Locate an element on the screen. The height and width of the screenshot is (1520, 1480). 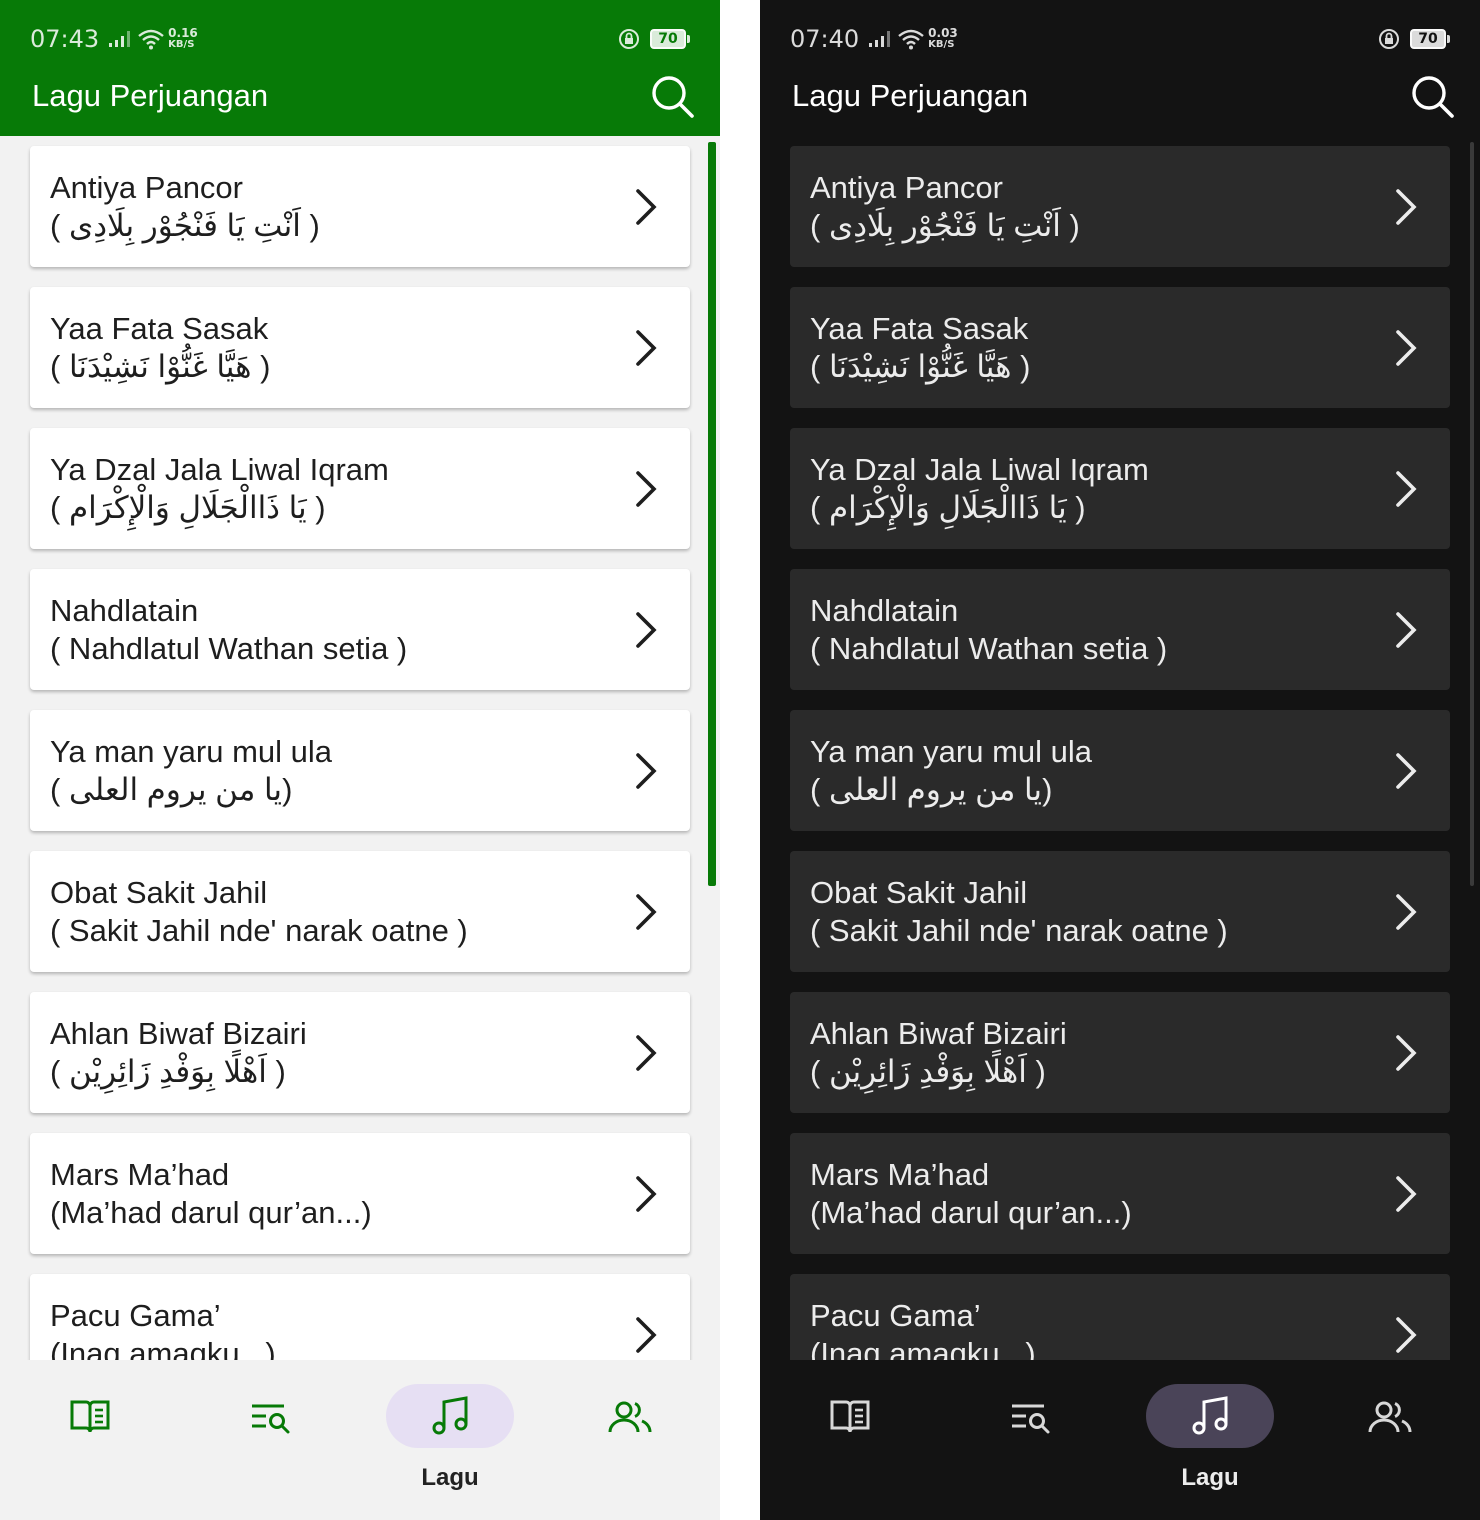
speed-value: 0.03 is located at coordinates (943, 33).